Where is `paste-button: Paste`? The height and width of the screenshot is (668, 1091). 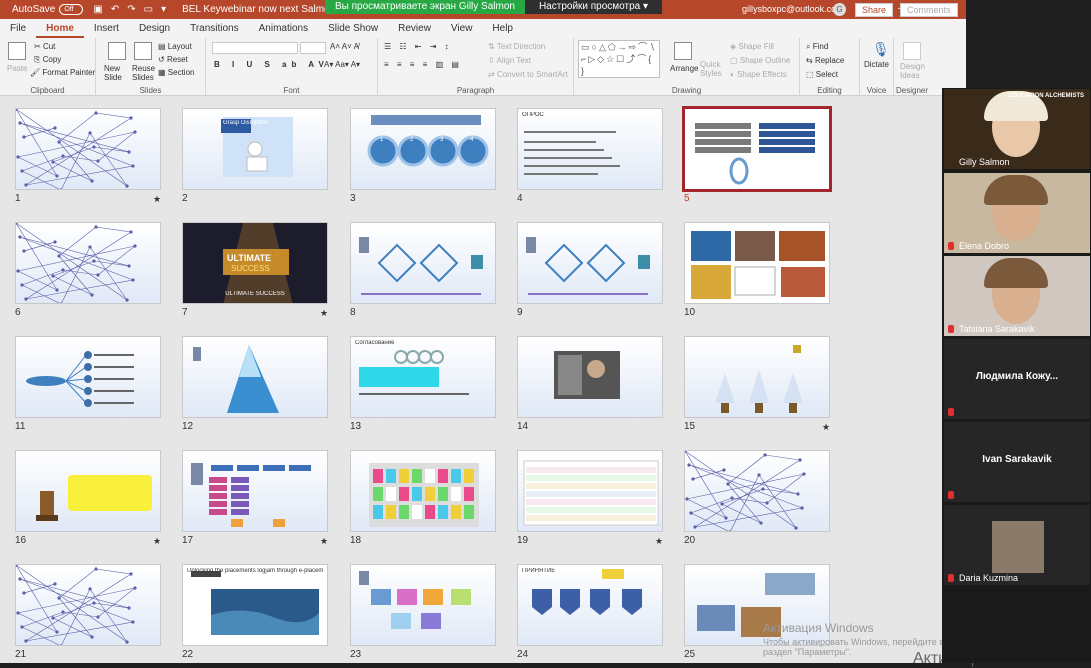 paste-button: Paste is located at coordinates (17, 68).